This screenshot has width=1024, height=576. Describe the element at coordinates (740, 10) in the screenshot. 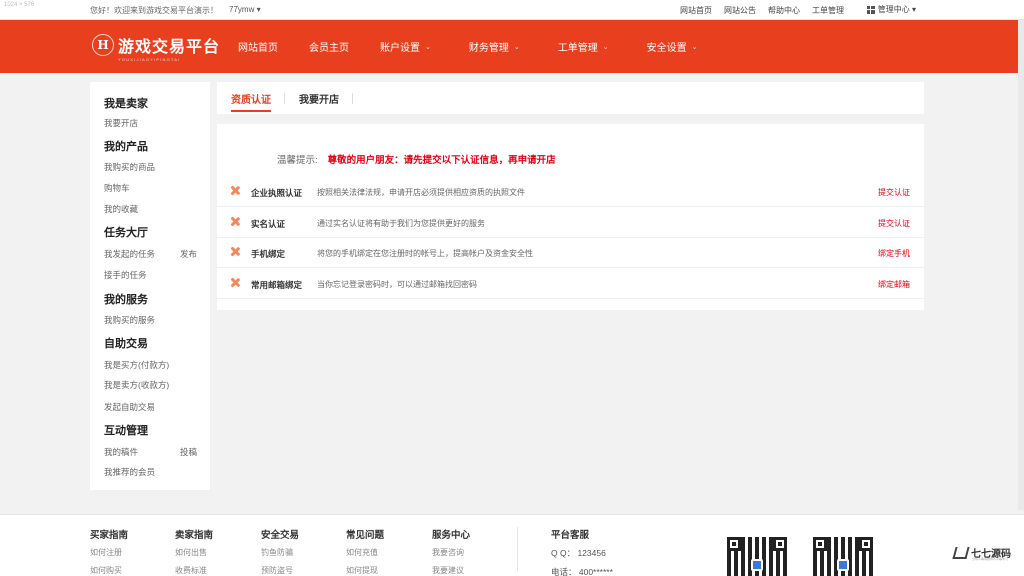

I see `top-link-notice: 网站公告` at that location.